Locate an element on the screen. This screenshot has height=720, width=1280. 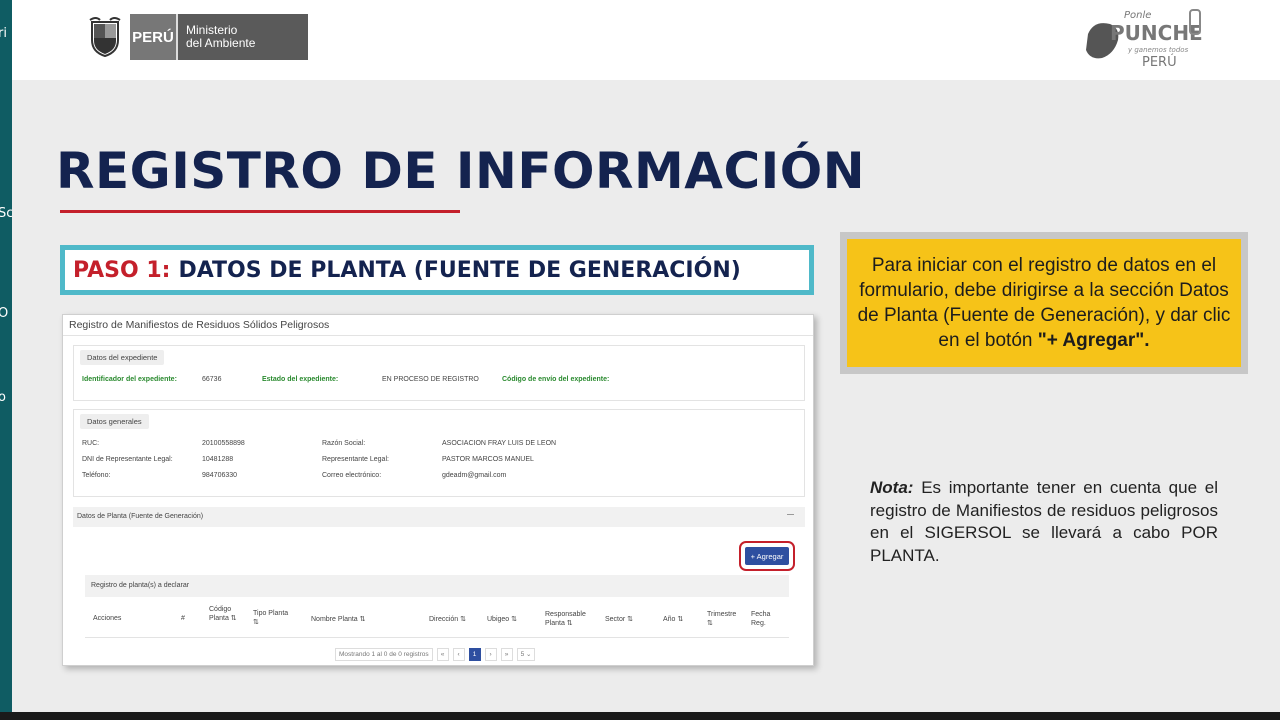
expediente-estado-value: EN PROCESO DE REGISTRO is located at coordinates (430, 379).